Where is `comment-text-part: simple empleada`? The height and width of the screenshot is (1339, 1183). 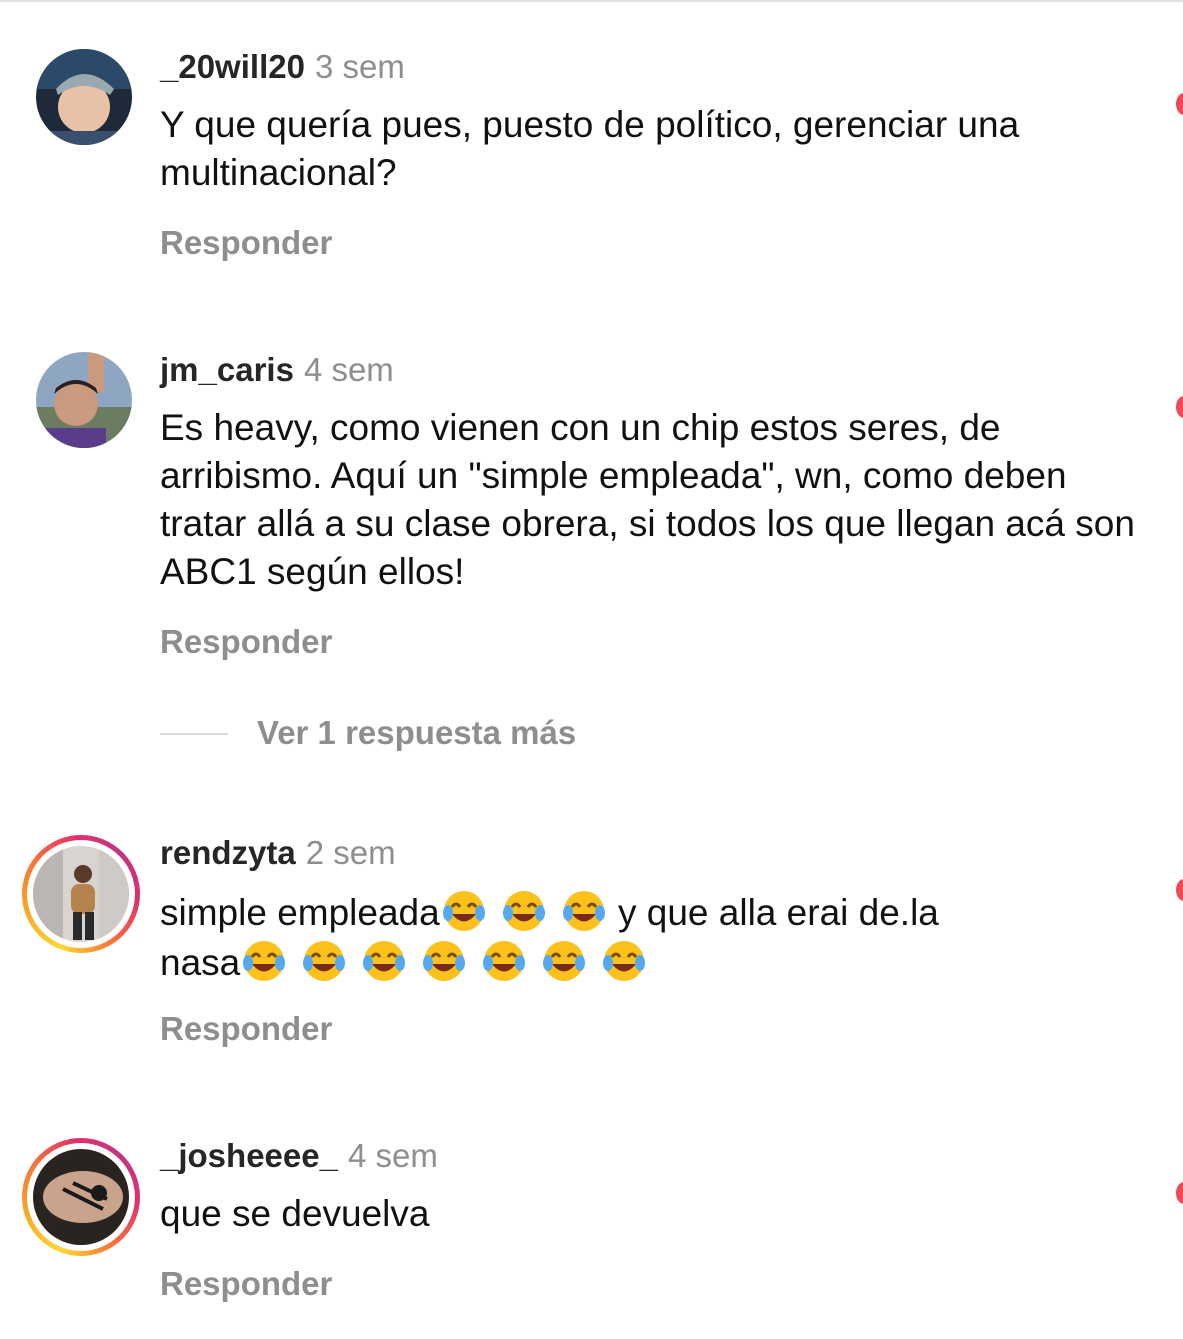
comment-text-part: simple empleada is located at coordinates (300, 912).